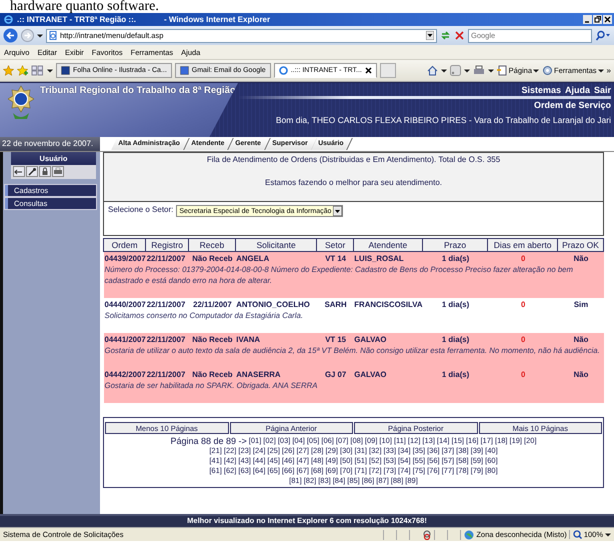 The width and height of the screenshot is (614, 543). Describe the element at coordinates (50, 144) in the screenshot. I see `date-label: 22 de novembro de 2007.` at that location.